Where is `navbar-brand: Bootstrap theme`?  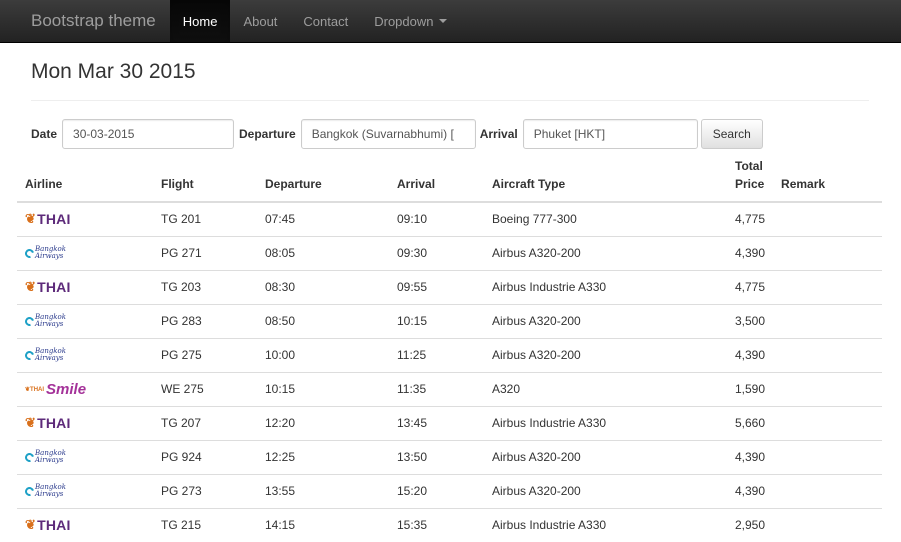
navbar-brand: Bootstrap theme is located at coordinates (85, 21).